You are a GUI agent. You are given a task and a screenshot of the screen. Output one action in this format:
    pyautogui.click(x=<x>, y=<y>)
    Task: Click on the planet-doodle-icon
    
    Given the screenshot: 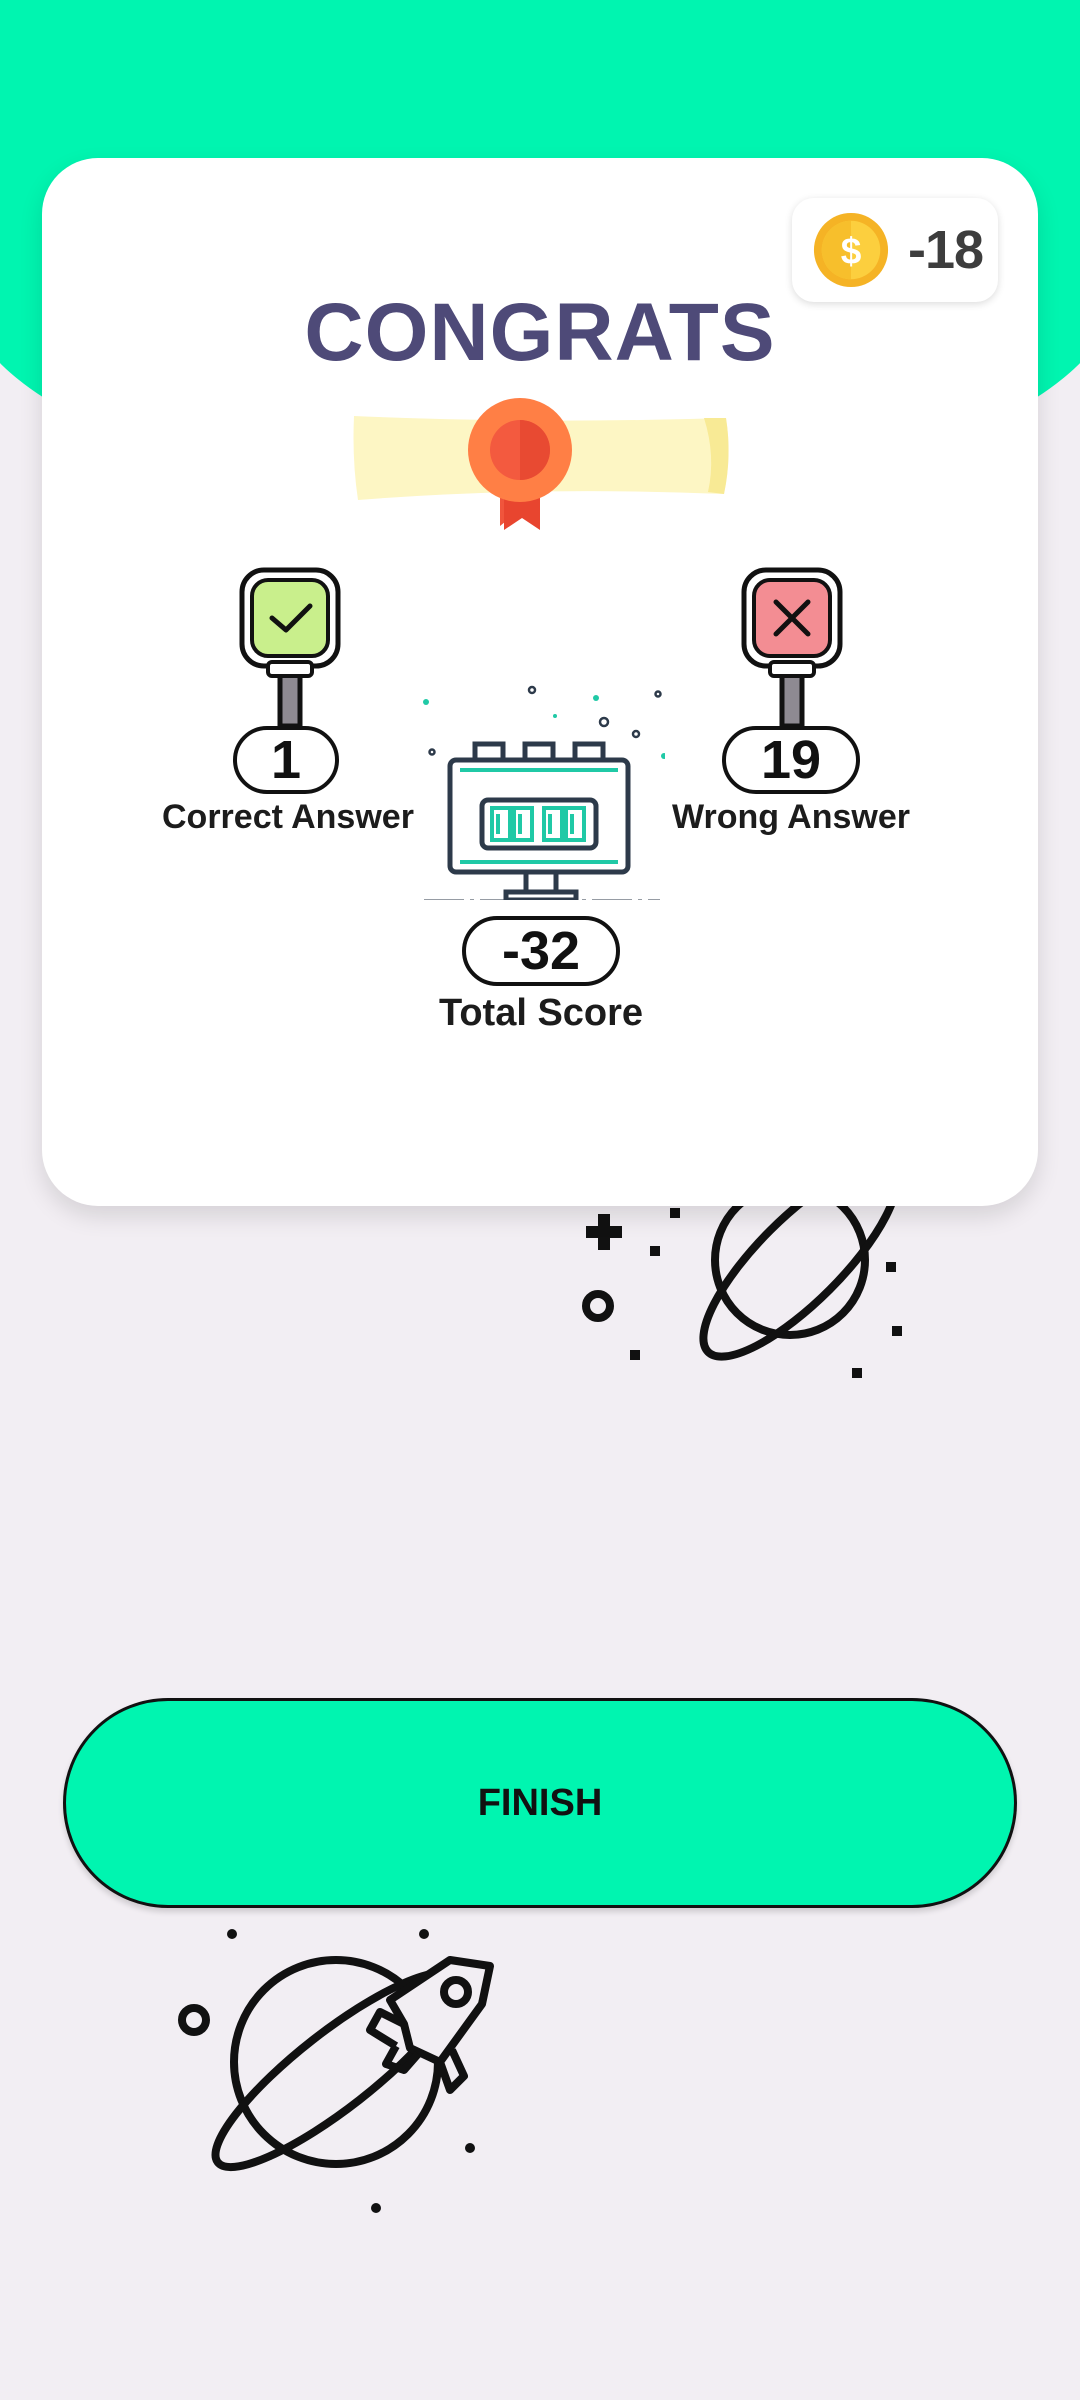 What is the action you would take?
    pyautogui.click(x=742, y=1289)
    